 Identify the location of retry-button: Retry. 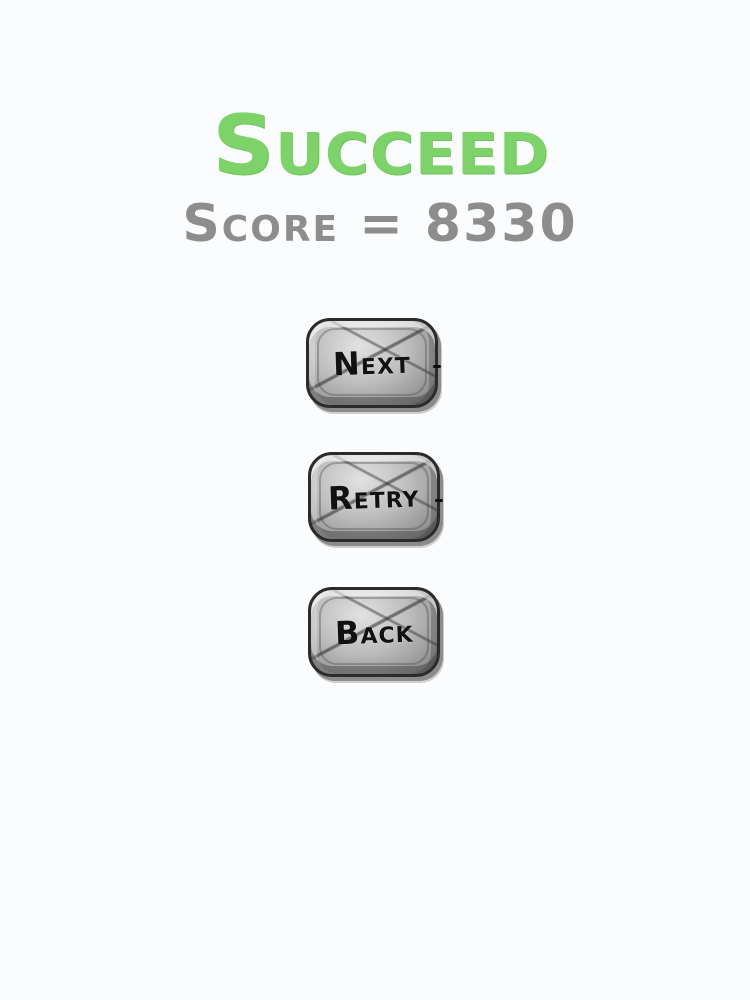
(375, 497).